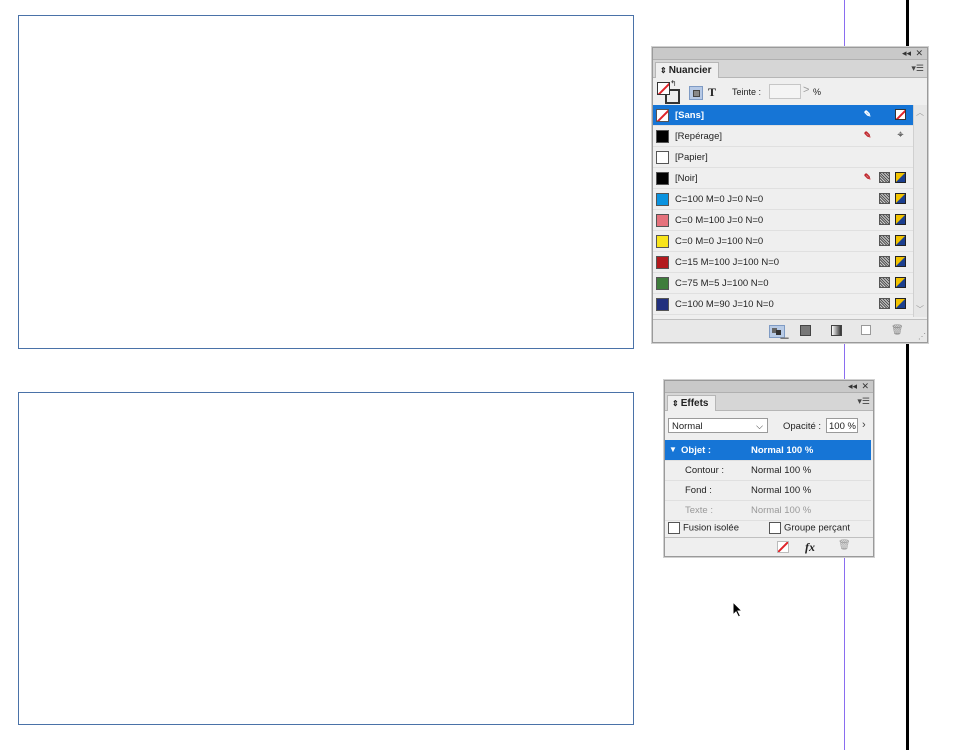  Describe the element at coordinates (817, 92) in the screenshot. I see `tint-unit: %` at that location.